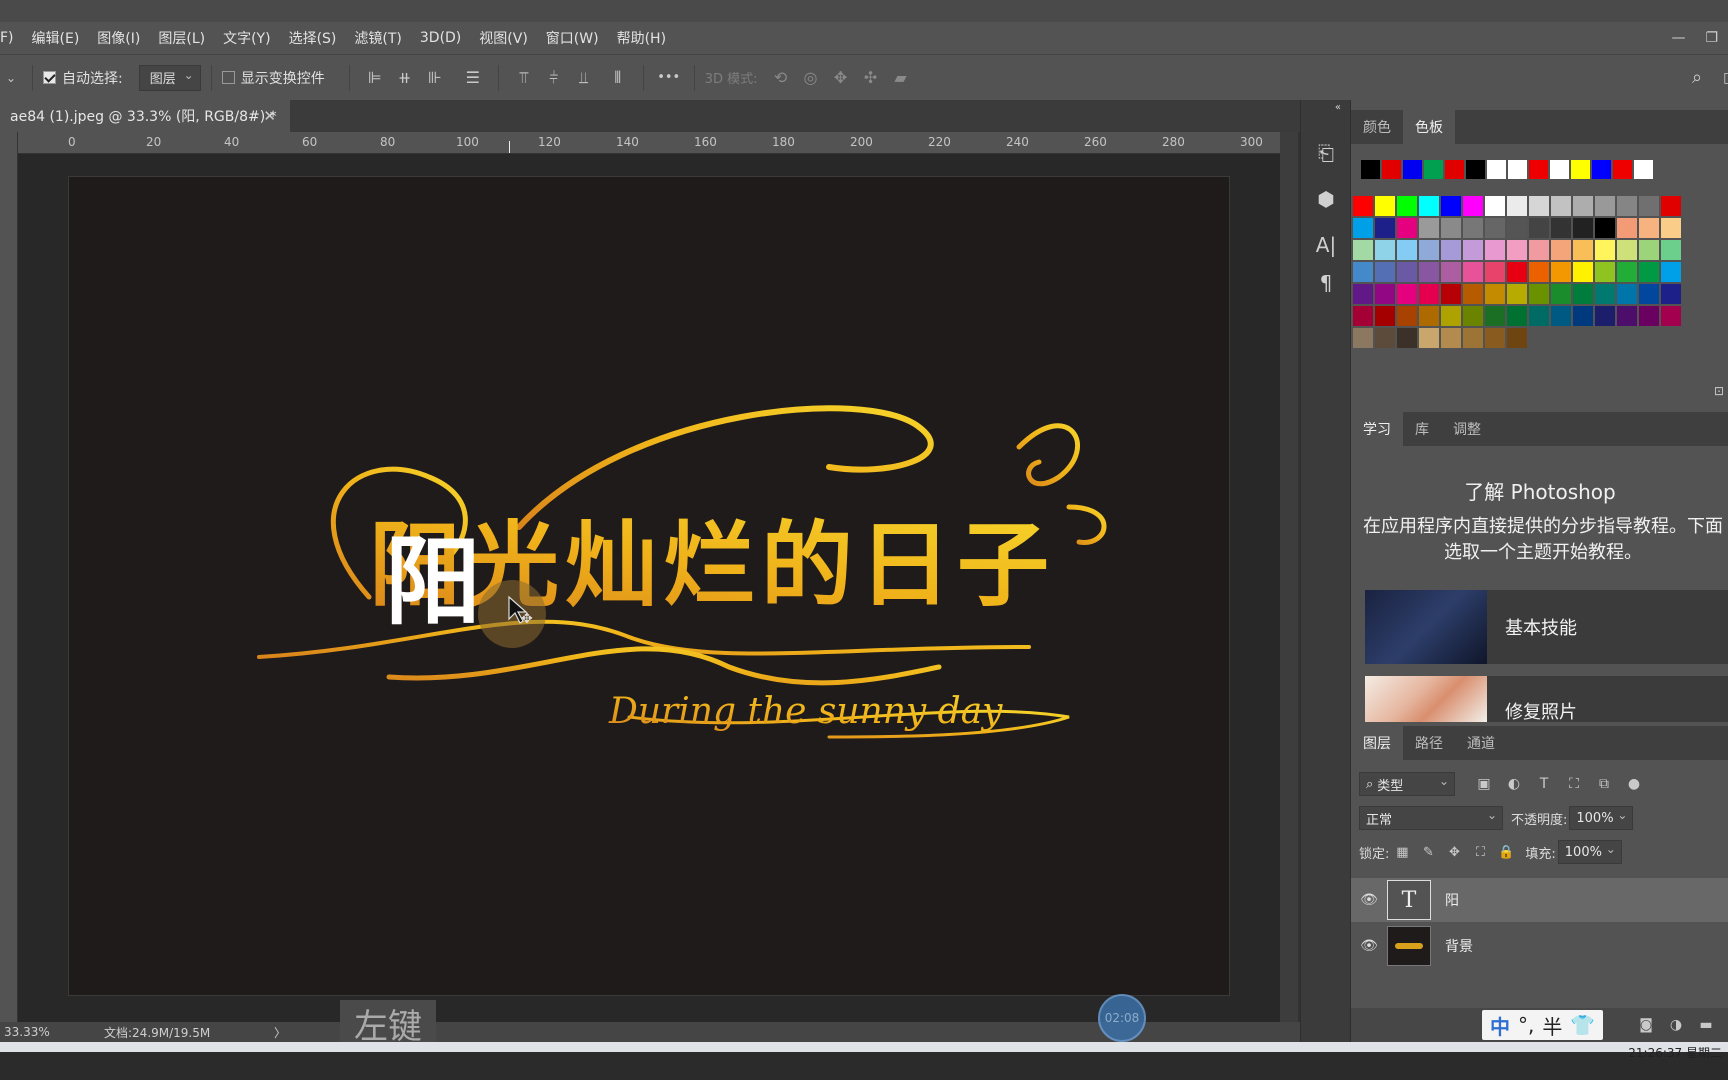 Image resolution: width=1728 pixels, height=1080 pixels. What do you see at coordinates (1326, 153) in the screenshot?
I see `history-icon: ⎗` at bounding box center [1326, 153].